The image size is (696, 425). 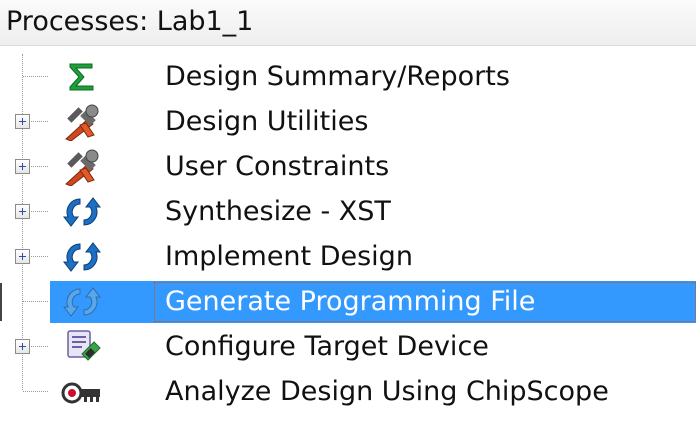 What do you see at coordinates (84, 345) in the screenshot?
I see `device-config-icon` at bounding box center [84, 345].